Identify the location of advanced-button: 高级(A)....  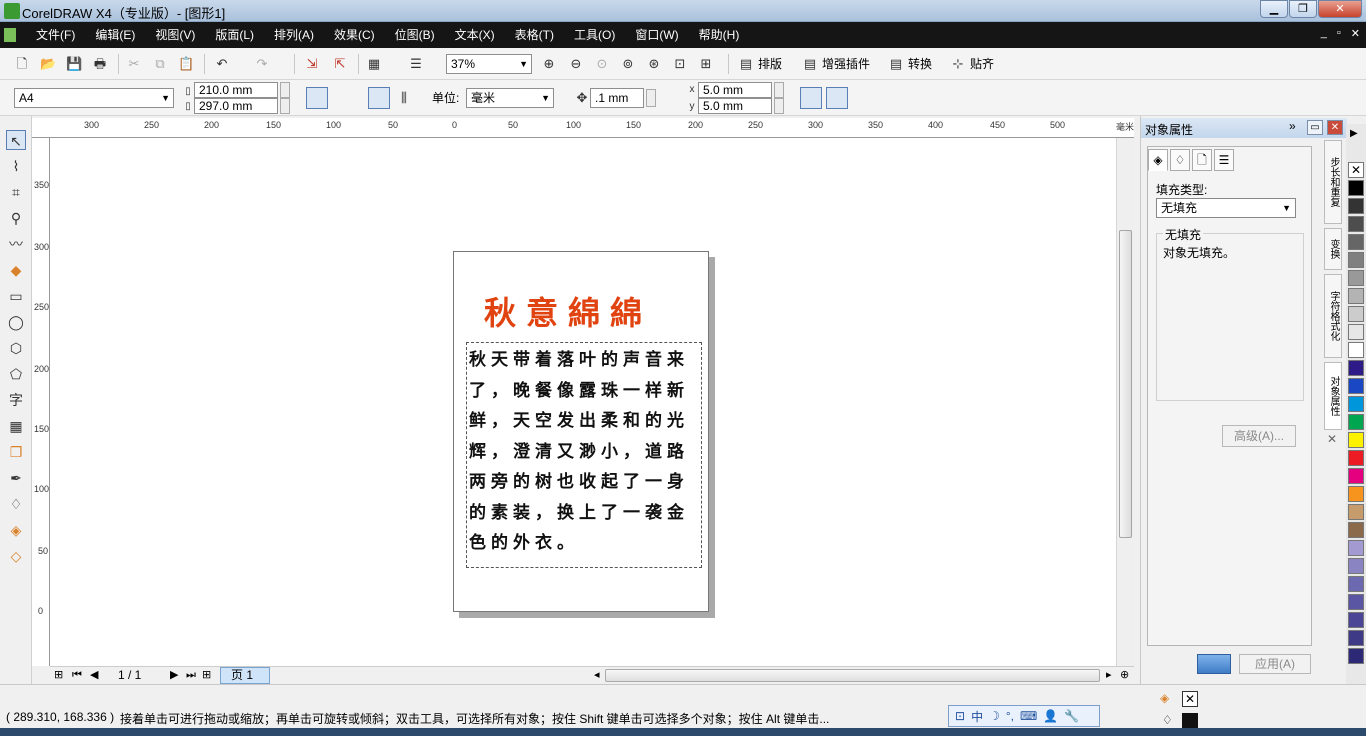
(1259, 436).